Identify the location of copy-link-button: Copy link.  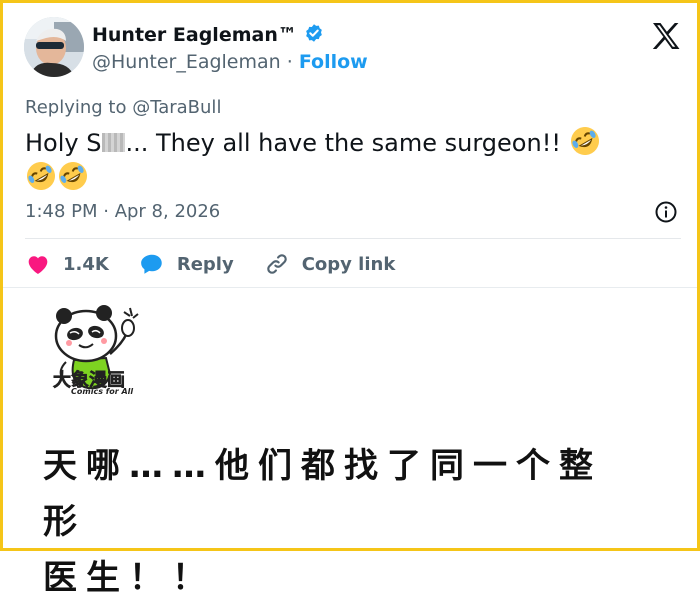
(330, 264).